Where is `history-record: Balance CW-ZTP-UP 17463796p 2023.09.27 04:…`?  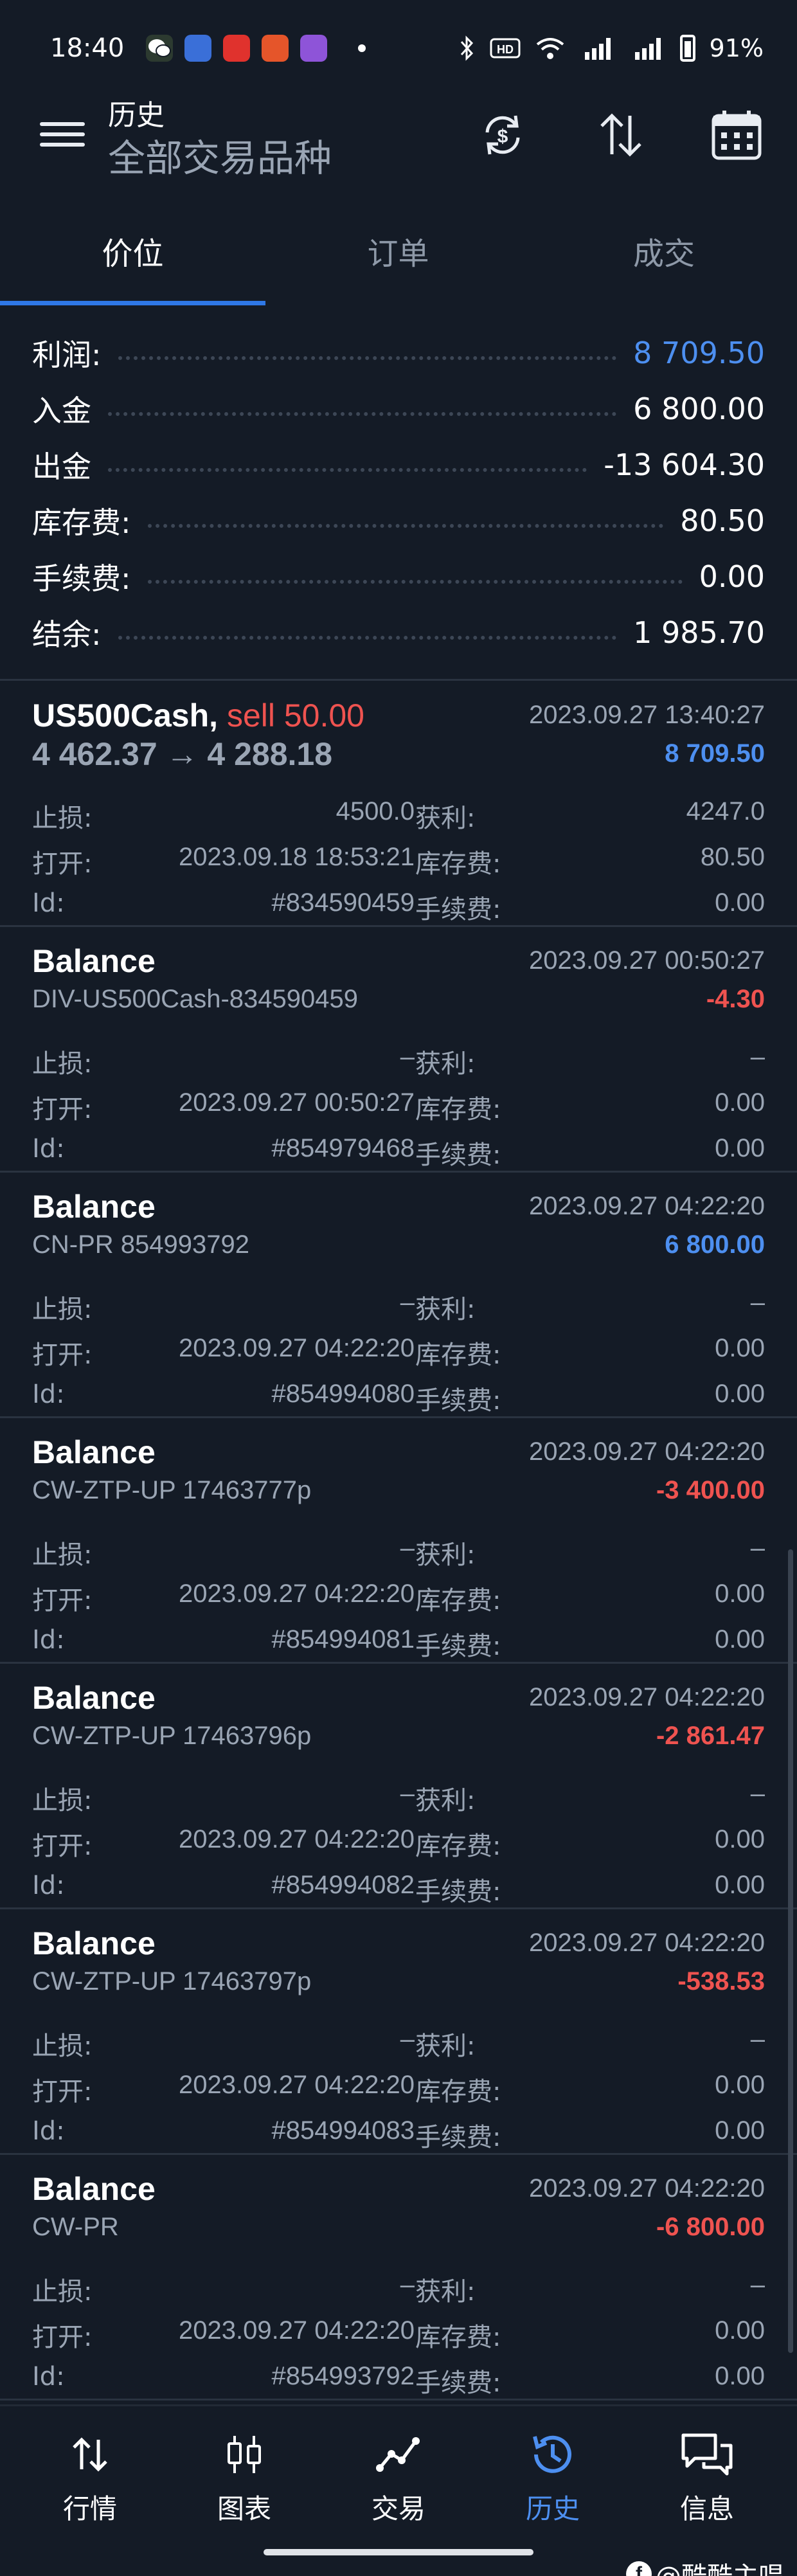 history-record: Balance CW-ZTP-UP 17463796p 2023.09.27 04:… is located at coordinates (398, 1786).